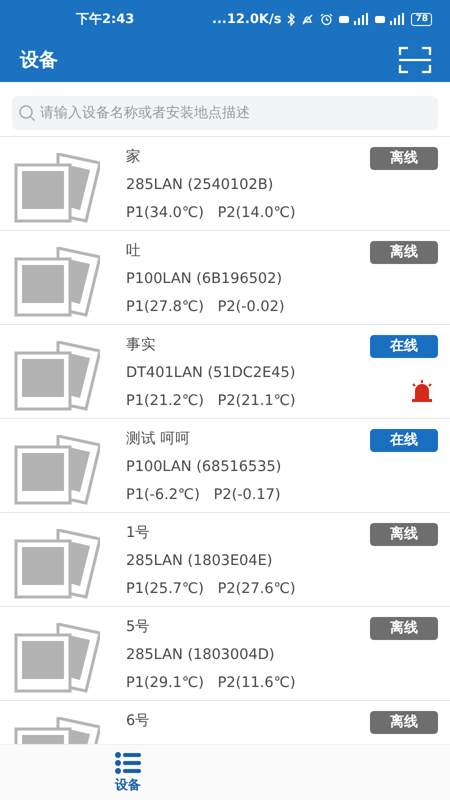 This screenshot has width=450, height=800. I want to click on temperature-readings: P1(29.1℃) P2(11.6℃), so click(211, 683).